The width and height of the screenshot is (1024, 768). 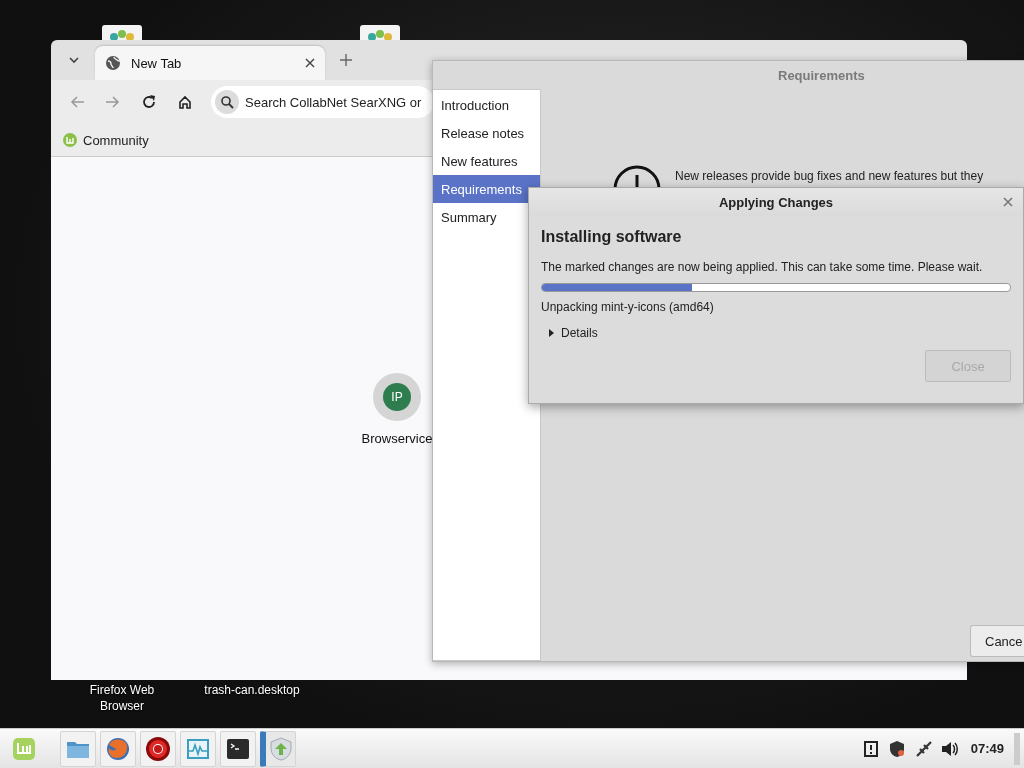 What do you see at coordinates (1017, 748) in the screenshot?
I see `panel-handle` at bounding box center [1017, 748].